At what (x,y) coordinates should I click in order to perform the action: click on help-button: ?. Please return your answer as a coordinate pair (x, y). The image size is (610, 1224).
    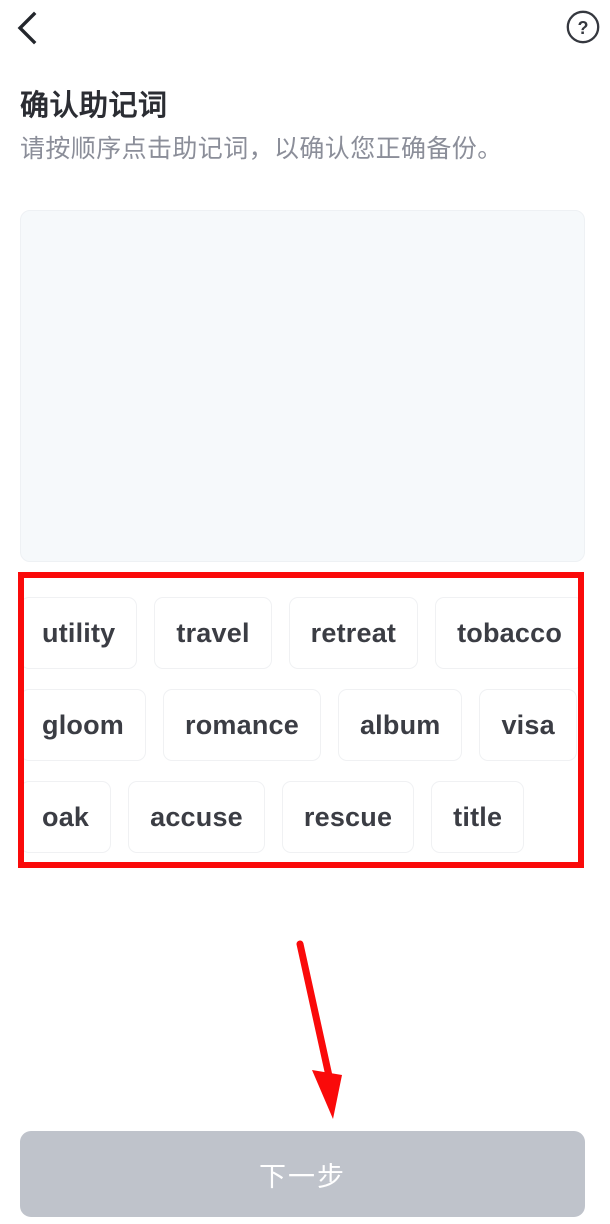
    Looking at the image, I should click on (583, 27).